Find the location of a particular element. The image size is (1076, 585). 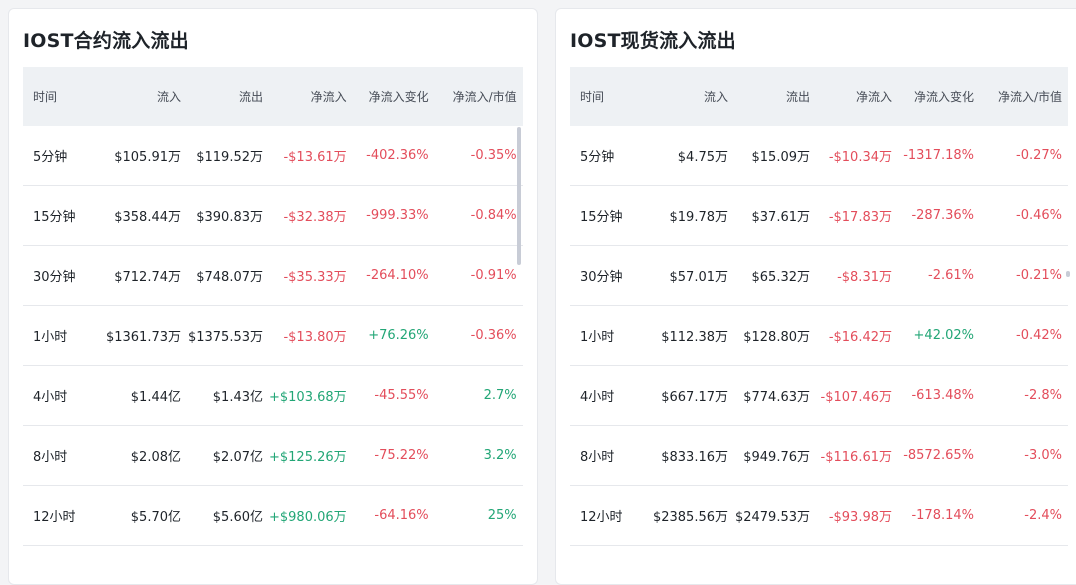

cell-net-to-mcap: -0.84% is located at coordinates (478, 215).